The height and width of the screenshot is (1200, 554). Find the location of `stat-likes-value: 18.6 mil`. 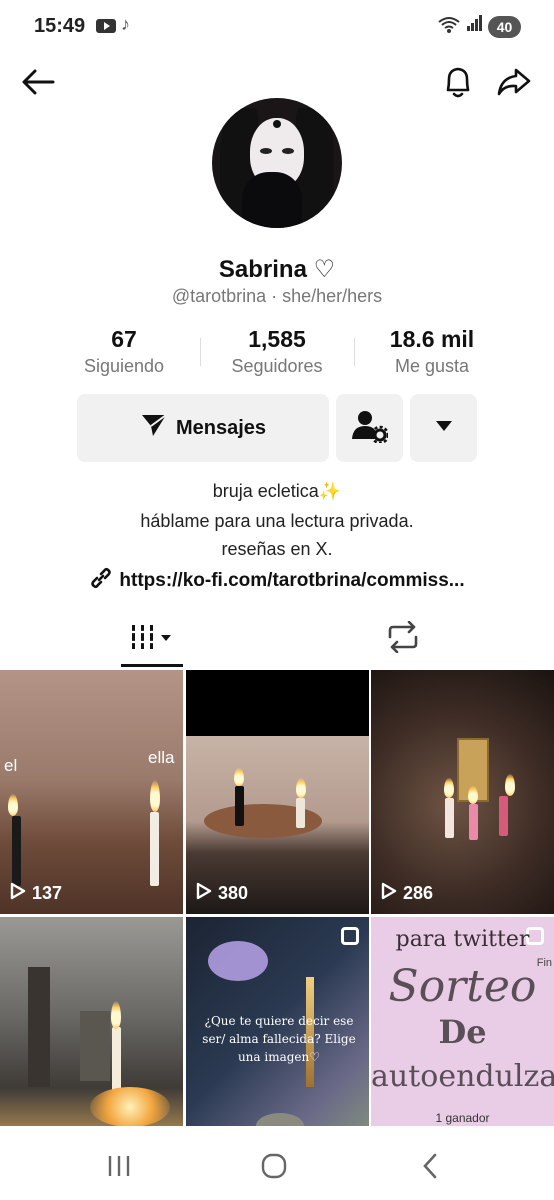

stat-likes-value: 18.6 mil is located at coordinates (432, 339).